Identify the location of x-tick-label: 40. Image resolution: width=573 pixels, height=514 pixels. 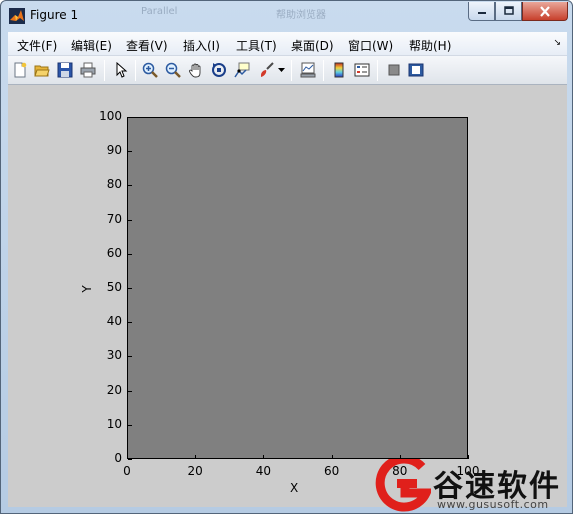
(263, 471).